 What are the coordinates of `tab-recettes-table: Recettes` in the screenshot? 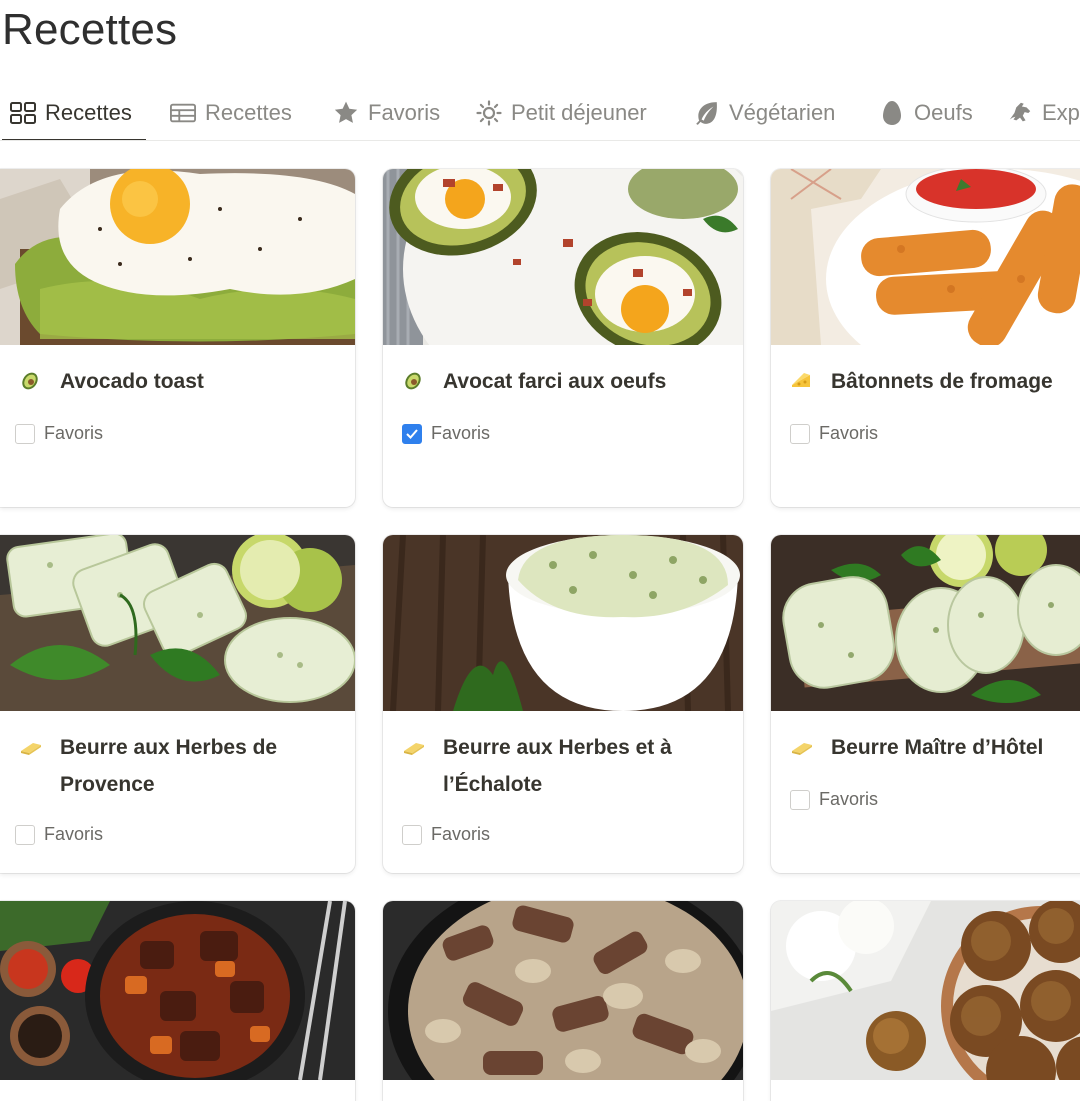 It's located at (231, 113).